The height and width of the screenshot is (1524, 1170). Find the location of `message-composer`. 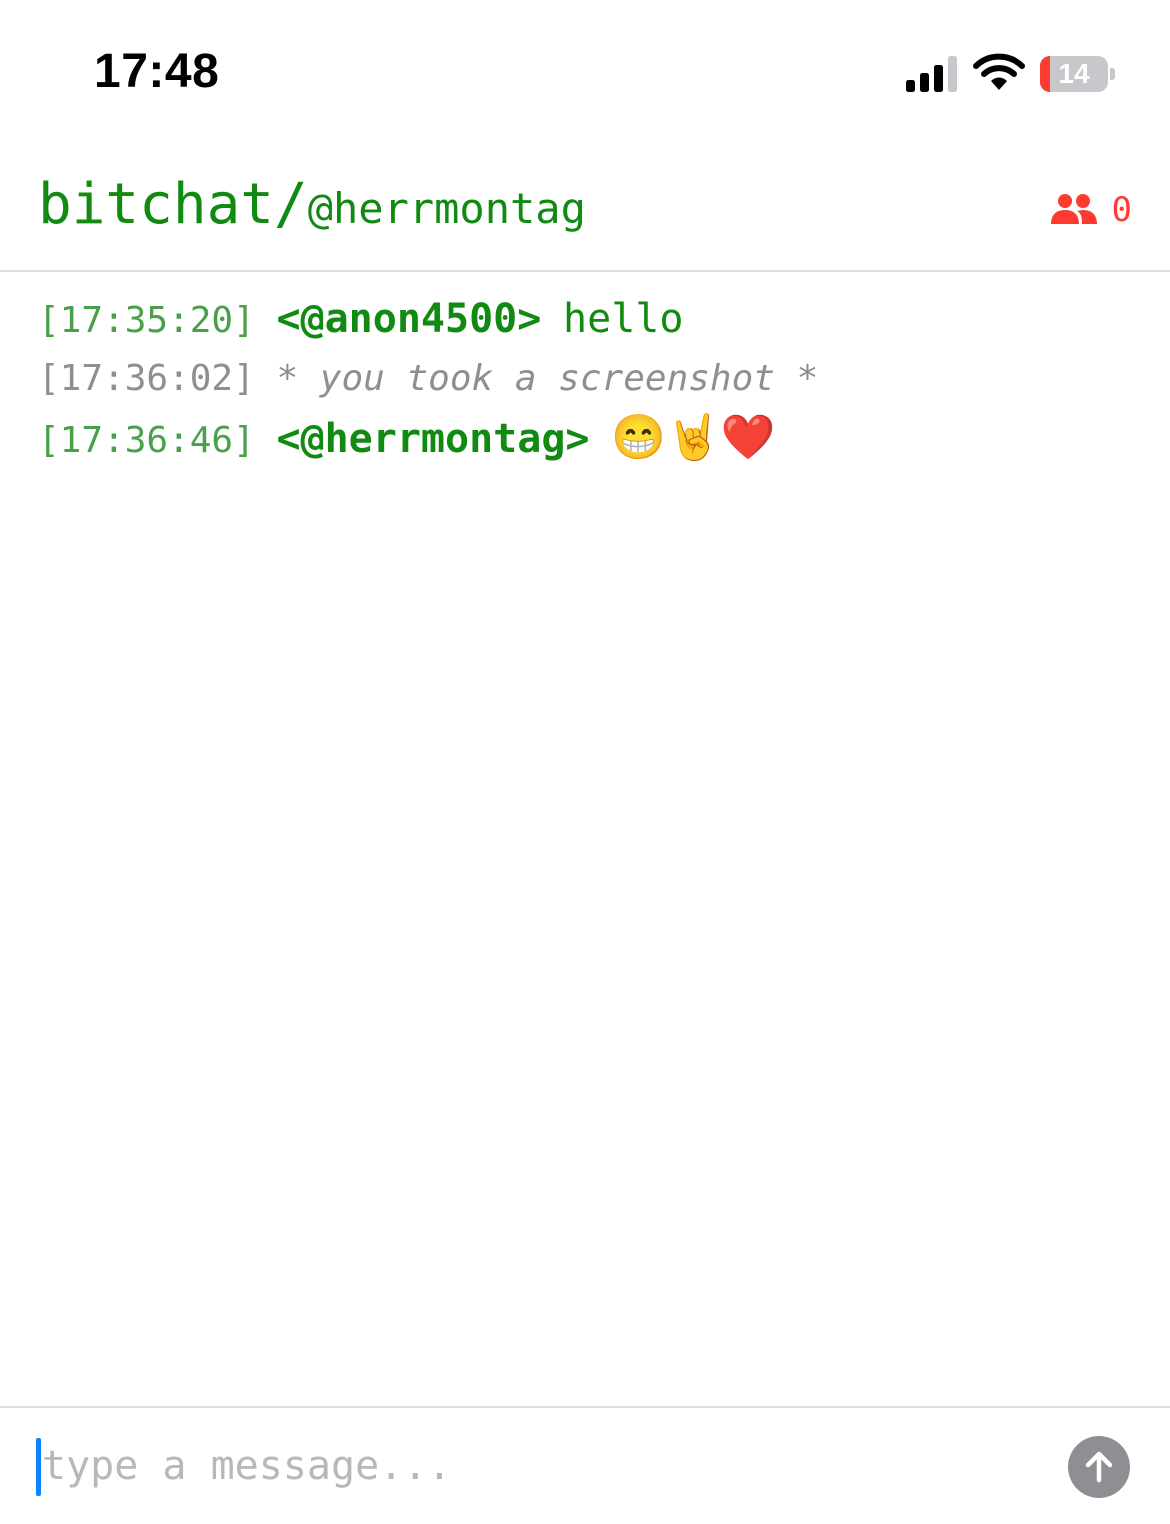

message-composer is located at coordinates (585, 1465).